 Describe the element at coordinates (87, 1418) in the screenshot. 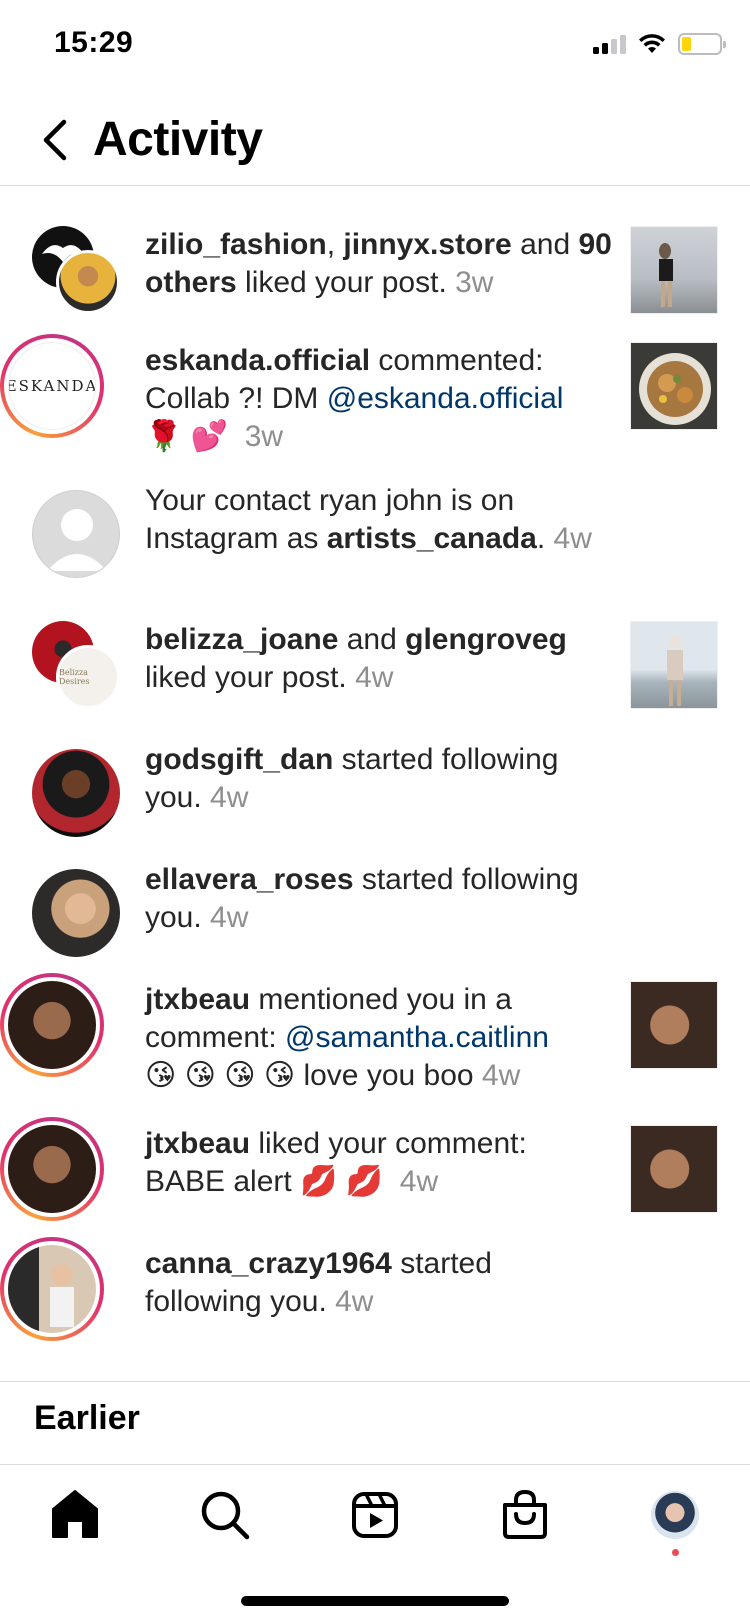

I see `section-header-earlier: Earlier` at that location.